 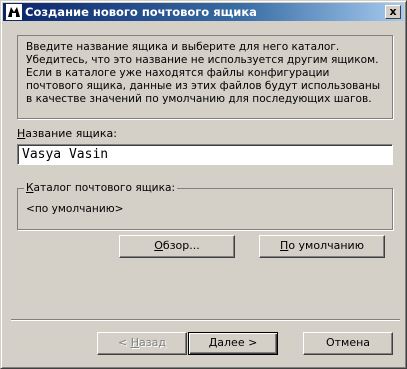 I want to click on catalog-value: <по умолчанию>, so click(x=75, y=209).